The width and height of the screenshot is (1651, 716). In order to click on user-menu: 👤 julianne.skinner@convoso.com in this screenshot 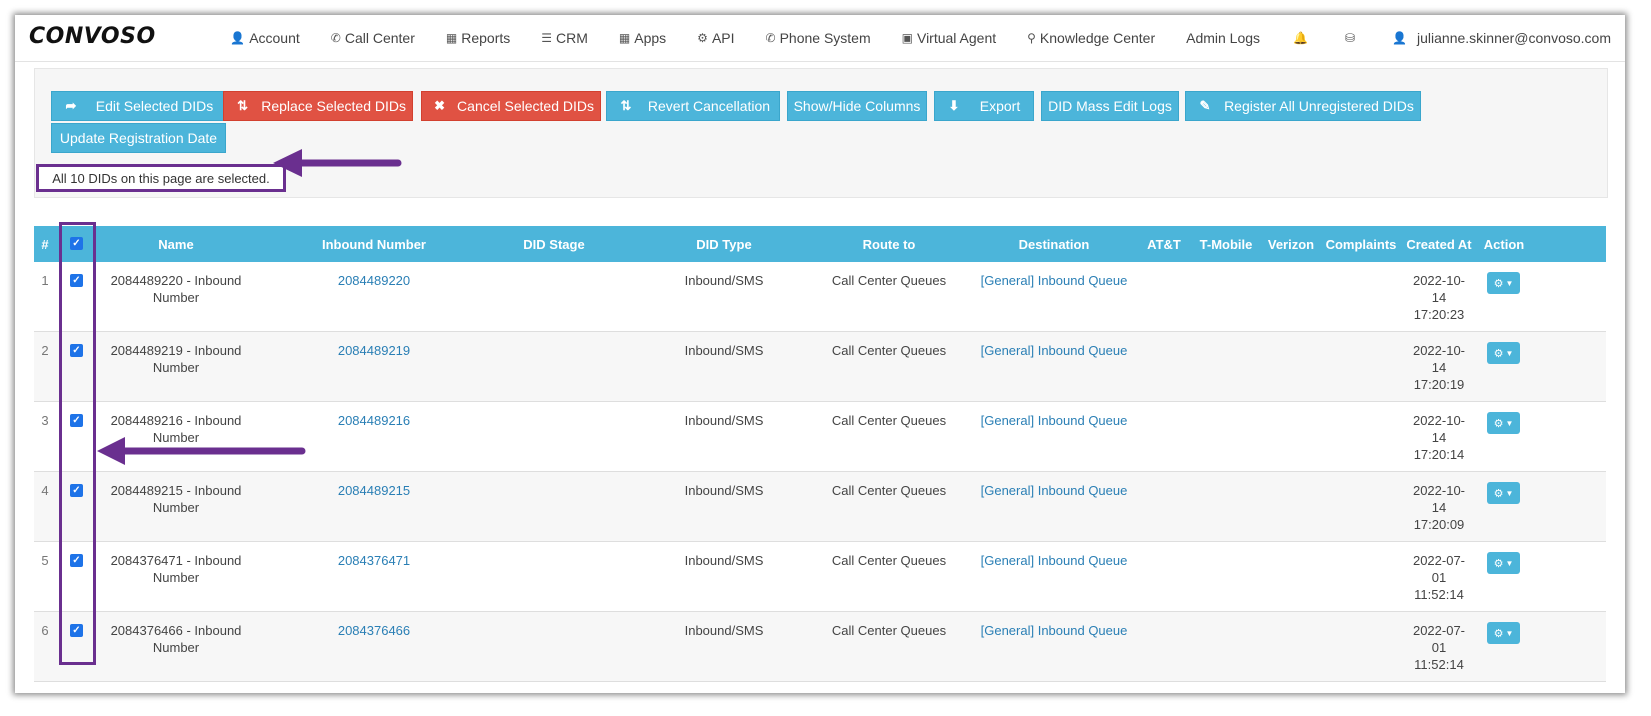, I will do `click(1501, 38)`.